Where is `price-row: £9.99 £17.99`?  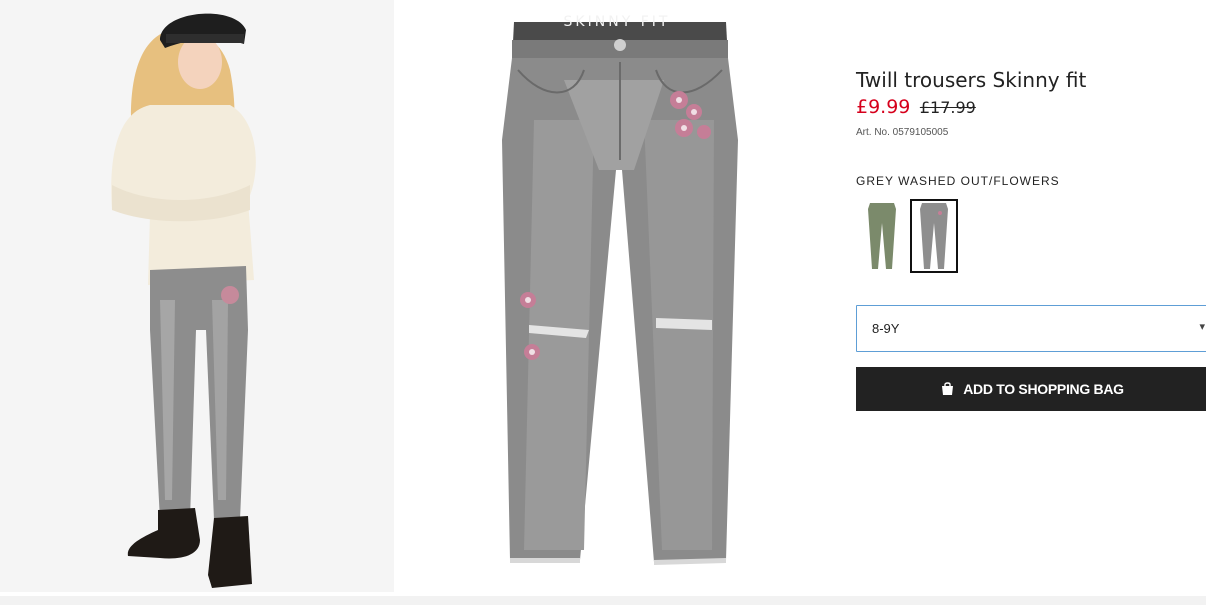 price-row: £9.99 £17.99 is located at coordinates (916, 107).